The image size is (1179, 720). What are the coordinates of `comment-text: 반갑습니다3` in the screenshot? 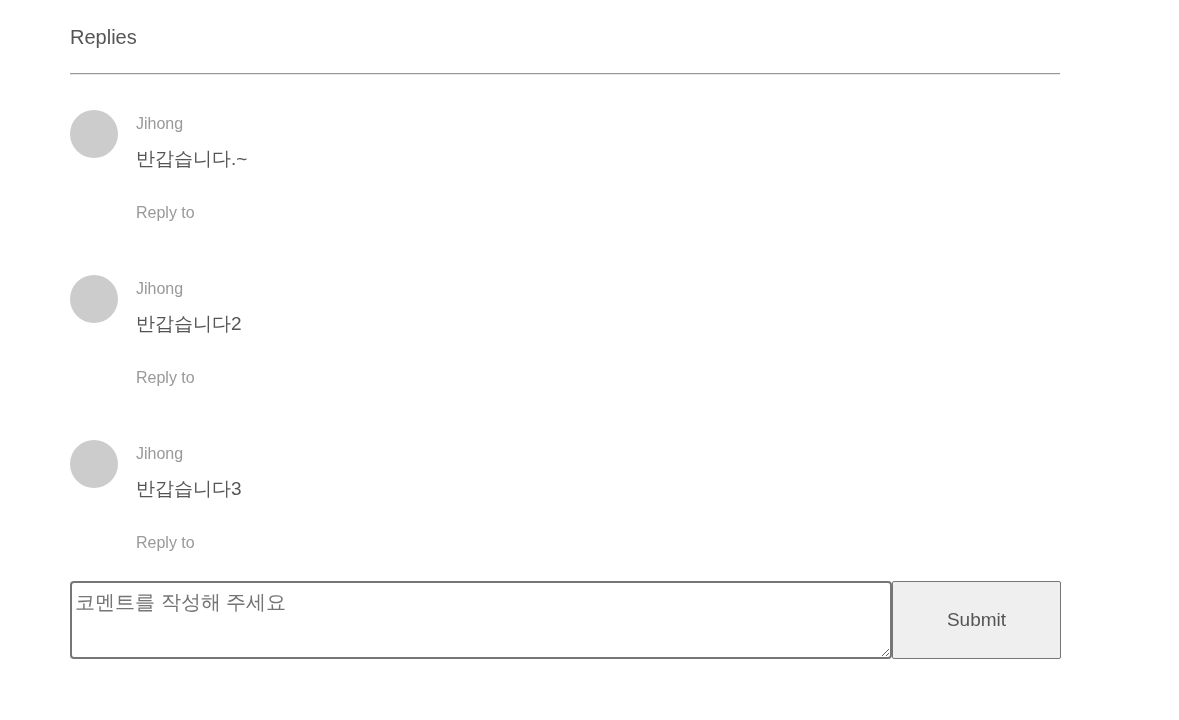 It's located at (189, 489).